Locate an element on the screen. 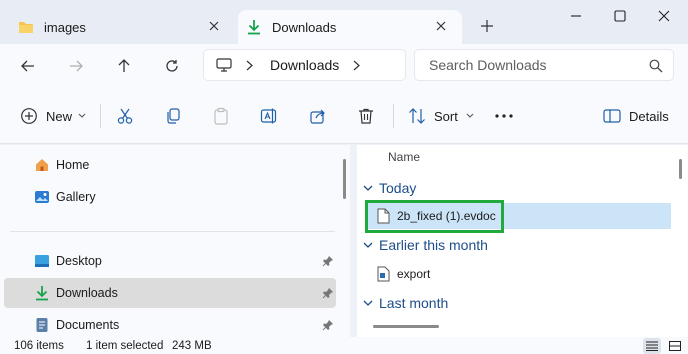 The image size is (688, 354). horizontal-scrollbar is located at coordinates (406, 326).